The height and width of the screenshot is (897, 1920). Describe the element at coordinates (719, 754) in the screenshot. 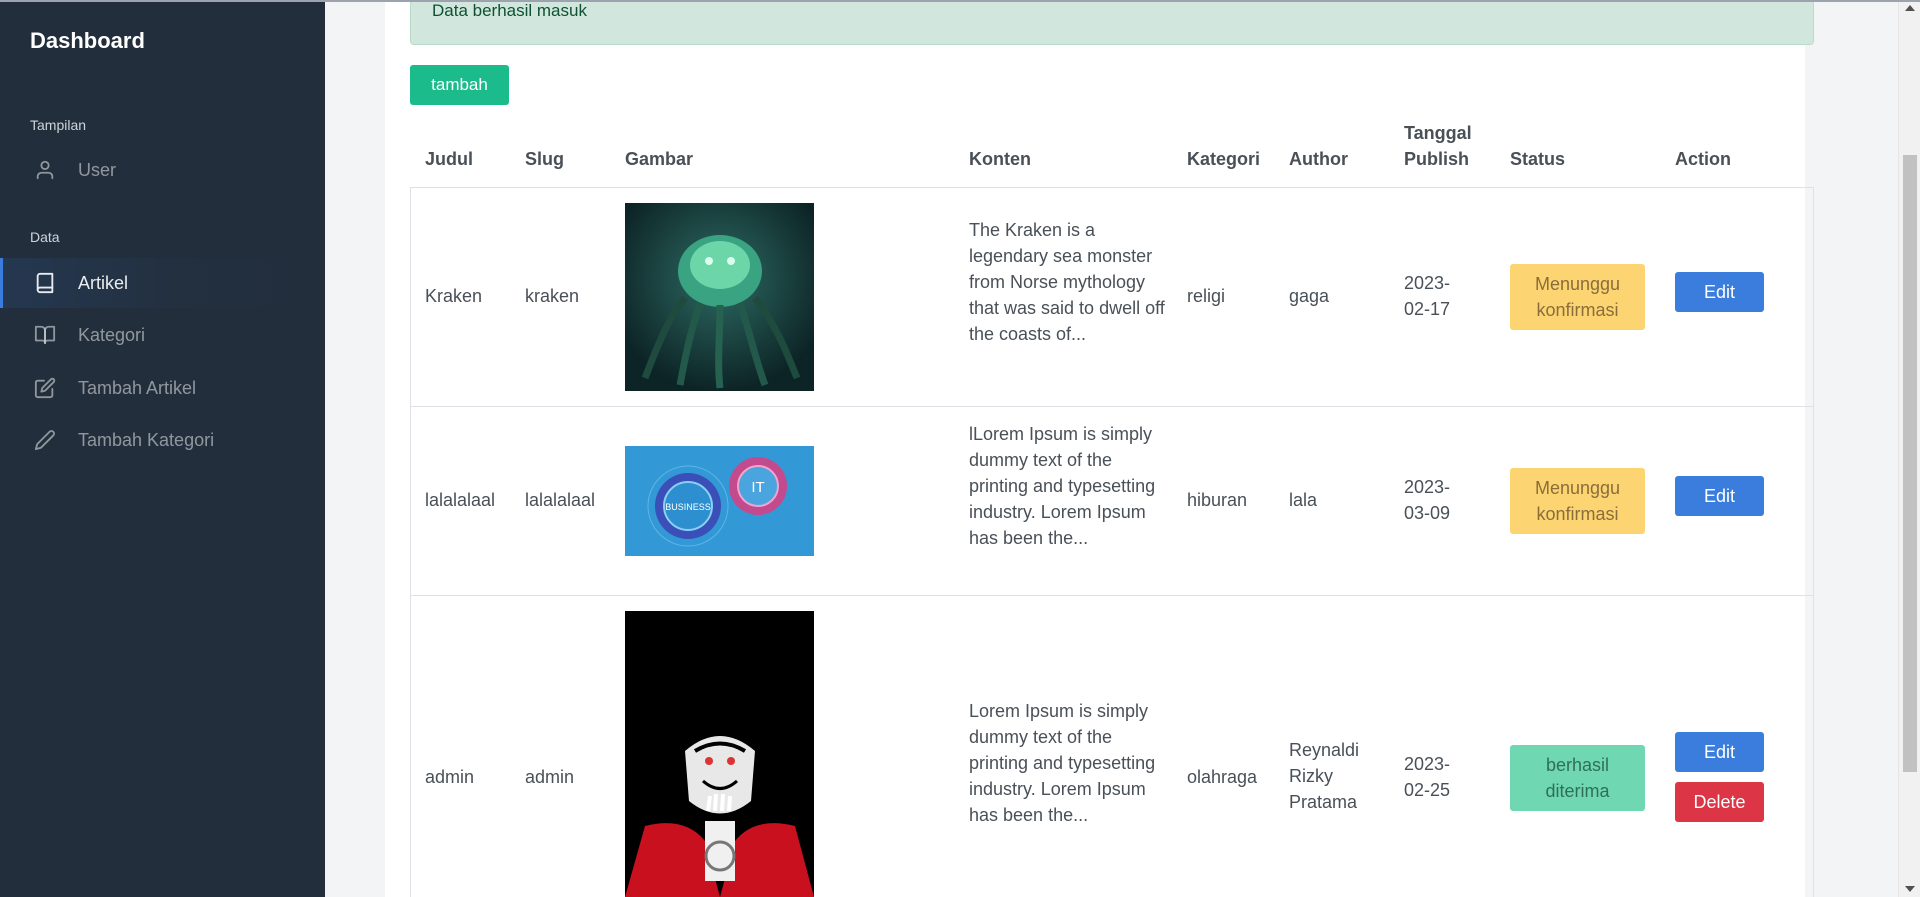

I see `vampire-character-image` at that location.